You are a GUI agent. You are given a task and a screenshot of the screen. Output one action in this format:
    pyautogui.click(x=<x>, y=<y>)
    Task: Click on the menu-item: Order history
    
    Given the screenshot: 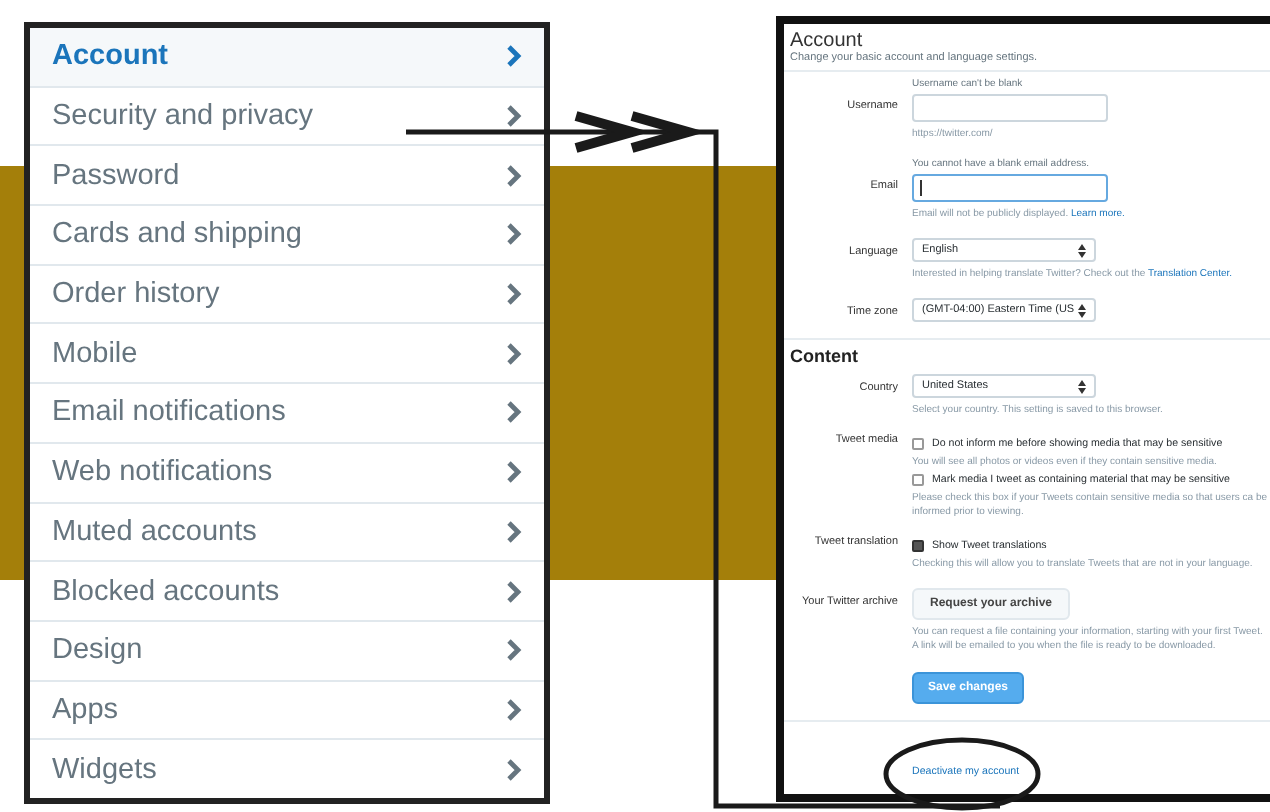 What is the action you would take?
    pyautogui.click(x=287, y=293)
    